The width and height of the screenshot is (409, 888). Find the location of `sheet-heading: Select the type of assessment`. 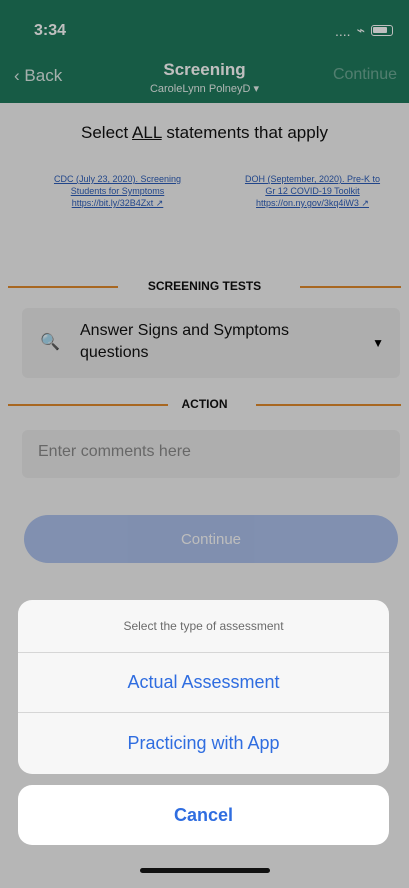

sheet-heading: Select the type of assessment is located at coordinates (203, 626).